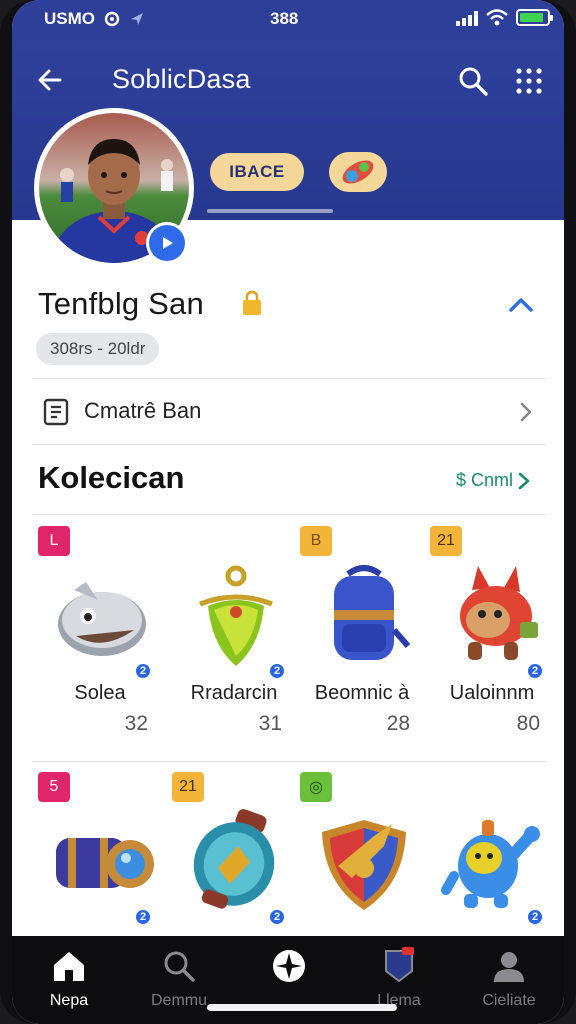 The image size is (576, 1024). Describe the element at coordinates (399, 965) in the screenshot. I see `badge-icon` at that location.